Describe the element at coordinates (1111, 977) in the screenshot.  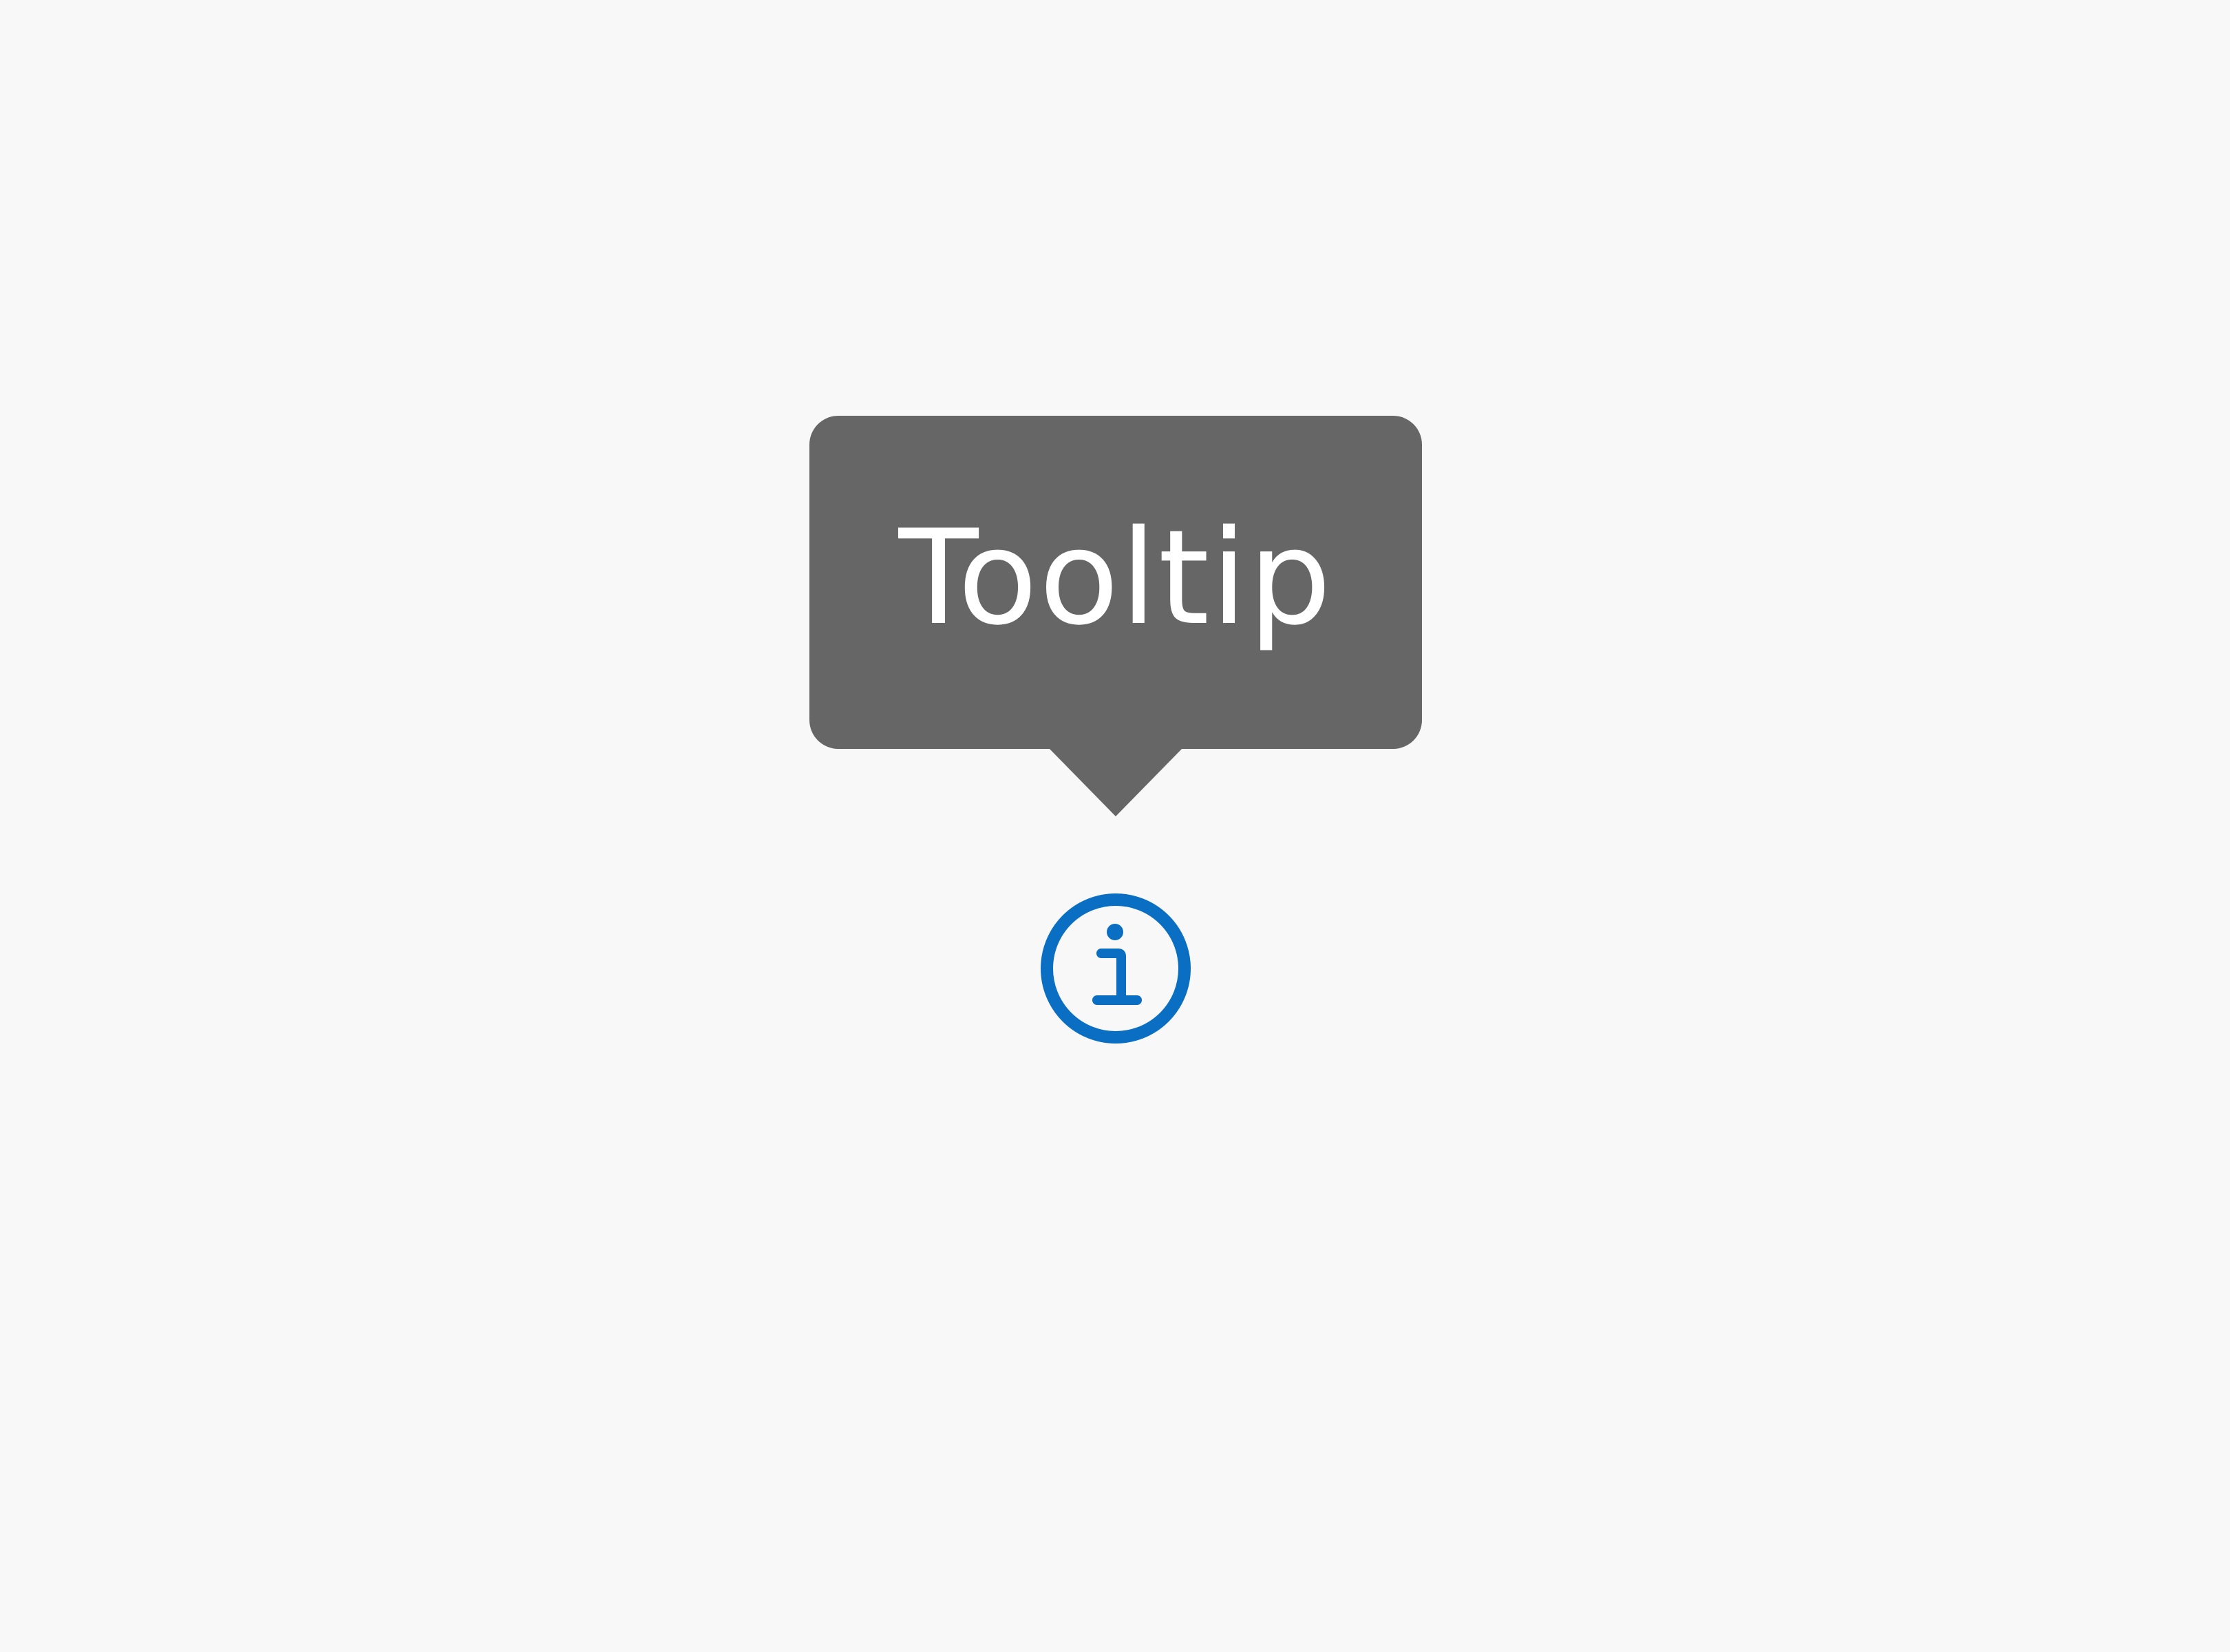
I see `info-stem` at that location.